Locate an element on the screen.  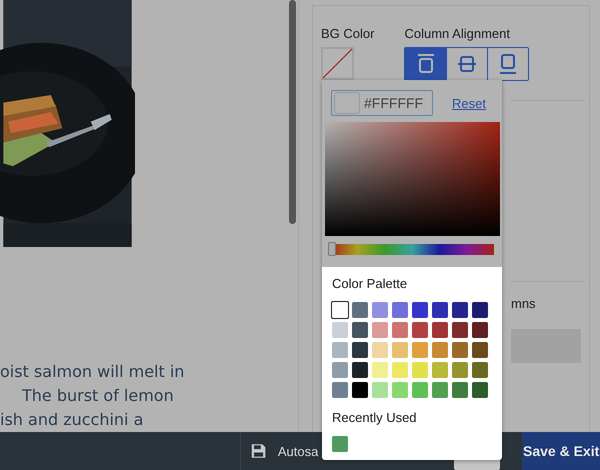
hue-slider-thumb is located at coordinates (332, 249).